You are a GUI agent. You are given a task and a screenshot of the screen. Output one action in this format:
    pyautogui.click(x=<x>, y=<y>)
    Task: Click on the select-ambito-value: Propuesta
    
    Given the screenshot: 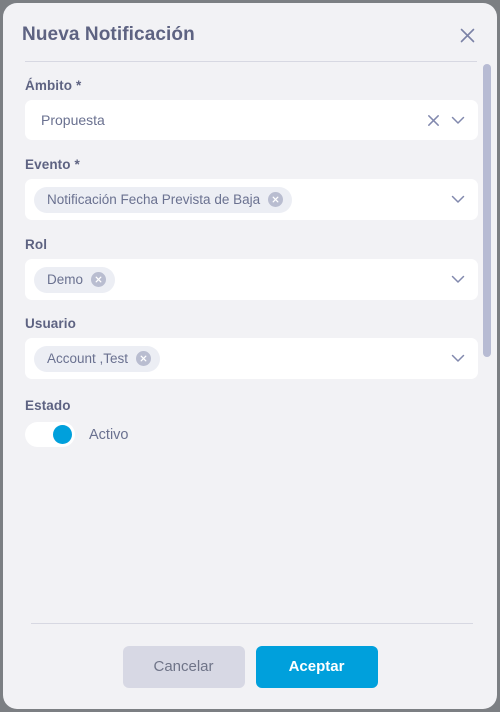 What is the action you would take?
    pyautogui.click(x=73, y=120)
    